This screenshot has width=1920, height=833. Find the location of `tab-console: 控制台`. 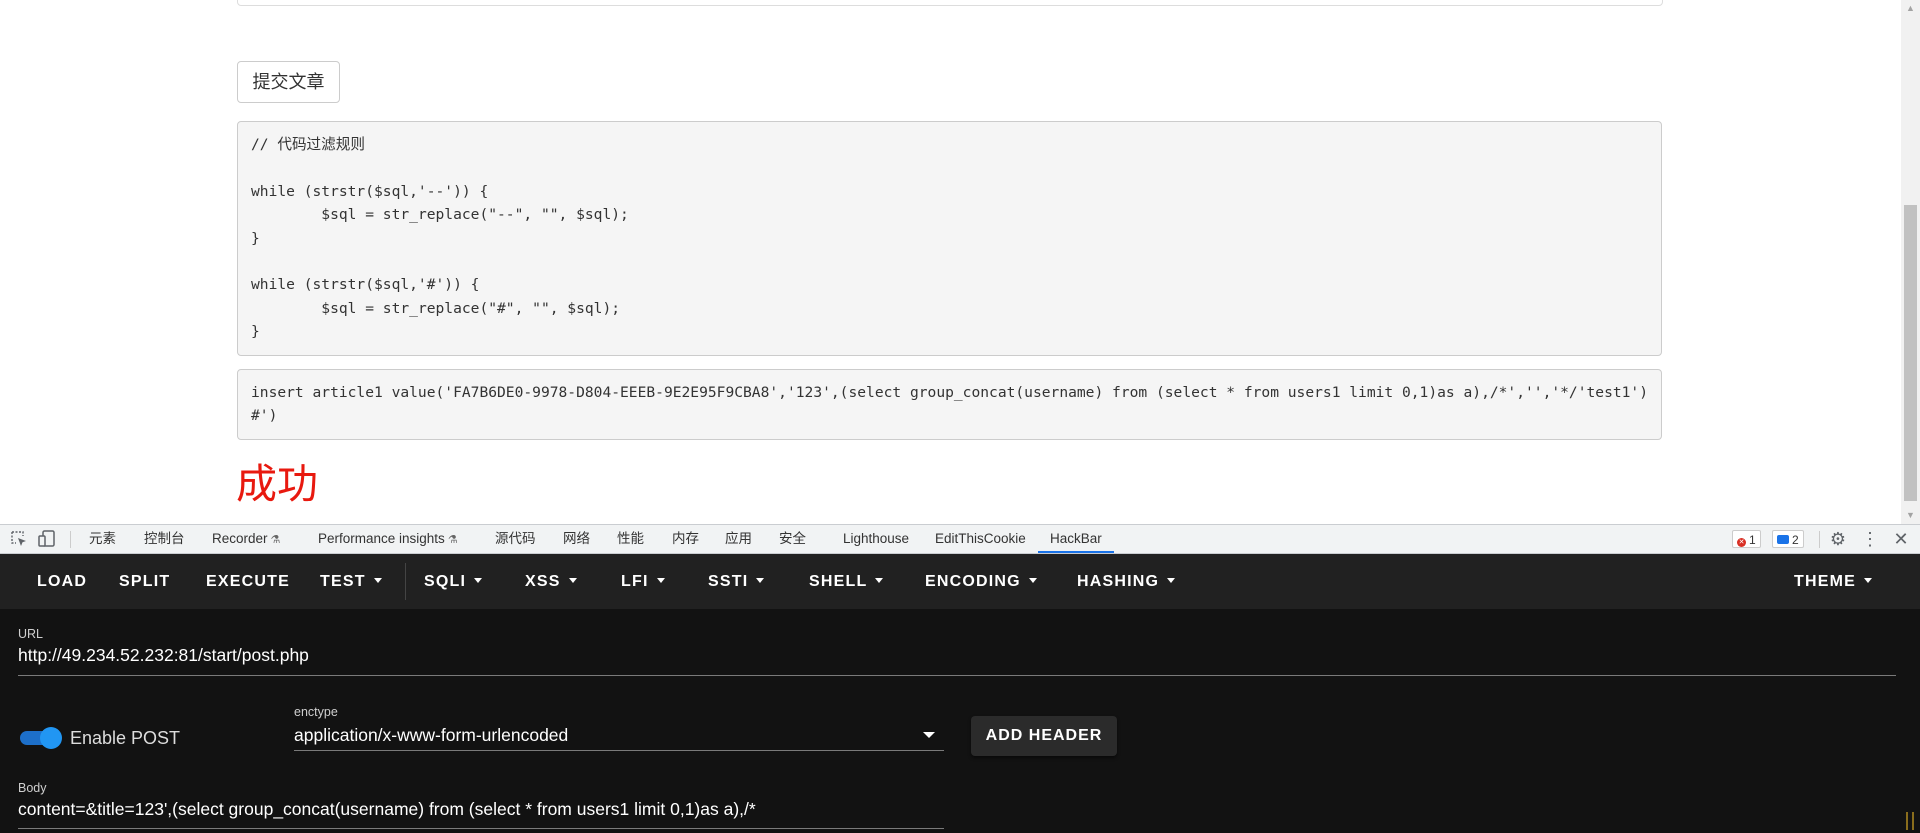

tab-console: 控制台 is located at coordinates (164, 539).